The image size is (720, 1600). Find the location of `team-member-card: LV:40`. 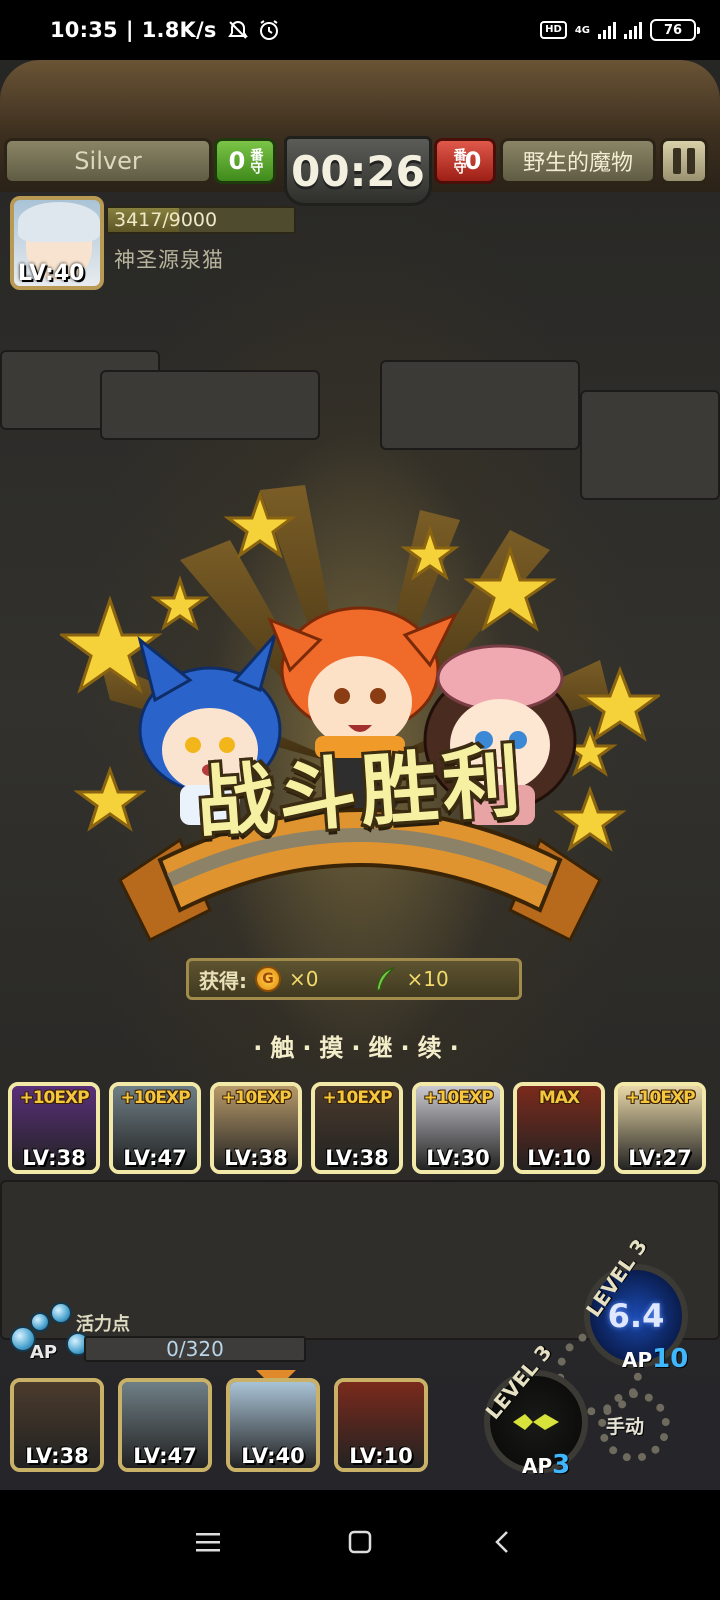

team-member-card: LV:40 is located at coordinates (273, 1425).